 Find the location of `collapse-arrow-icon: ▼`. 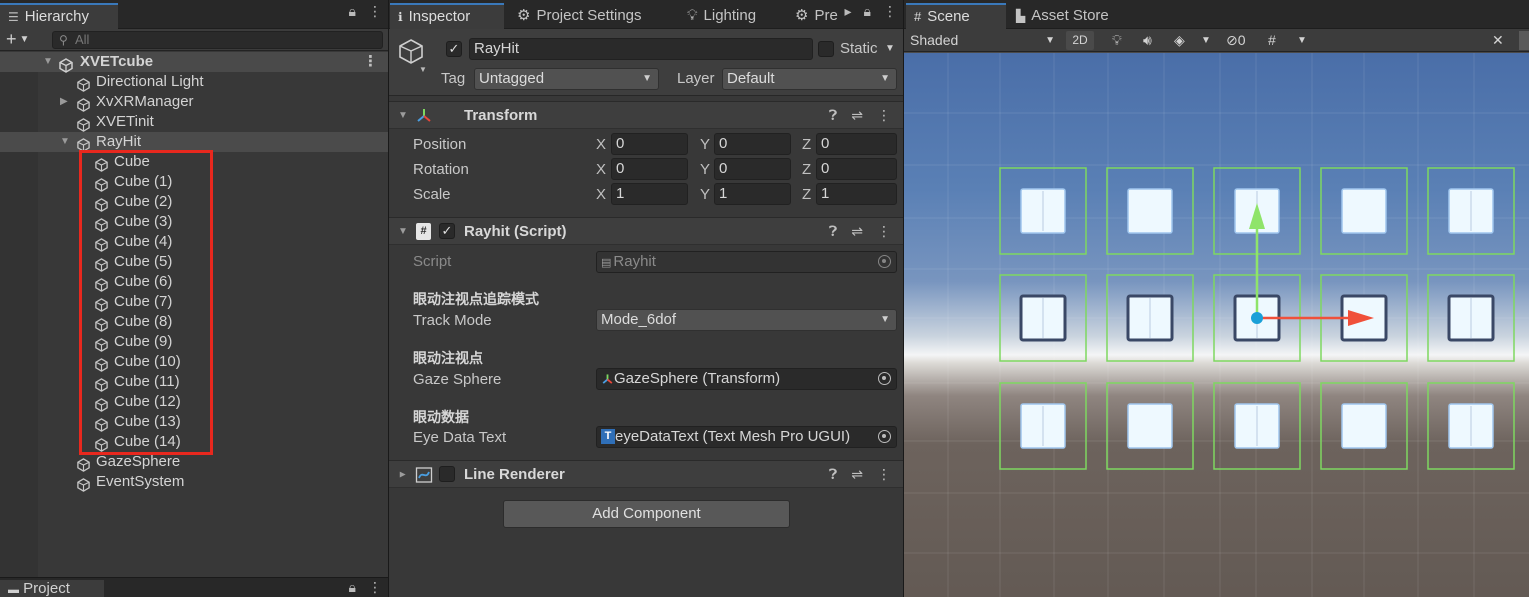

collapse-arrow-icon: ▼ is located at coordinates (65, 142).